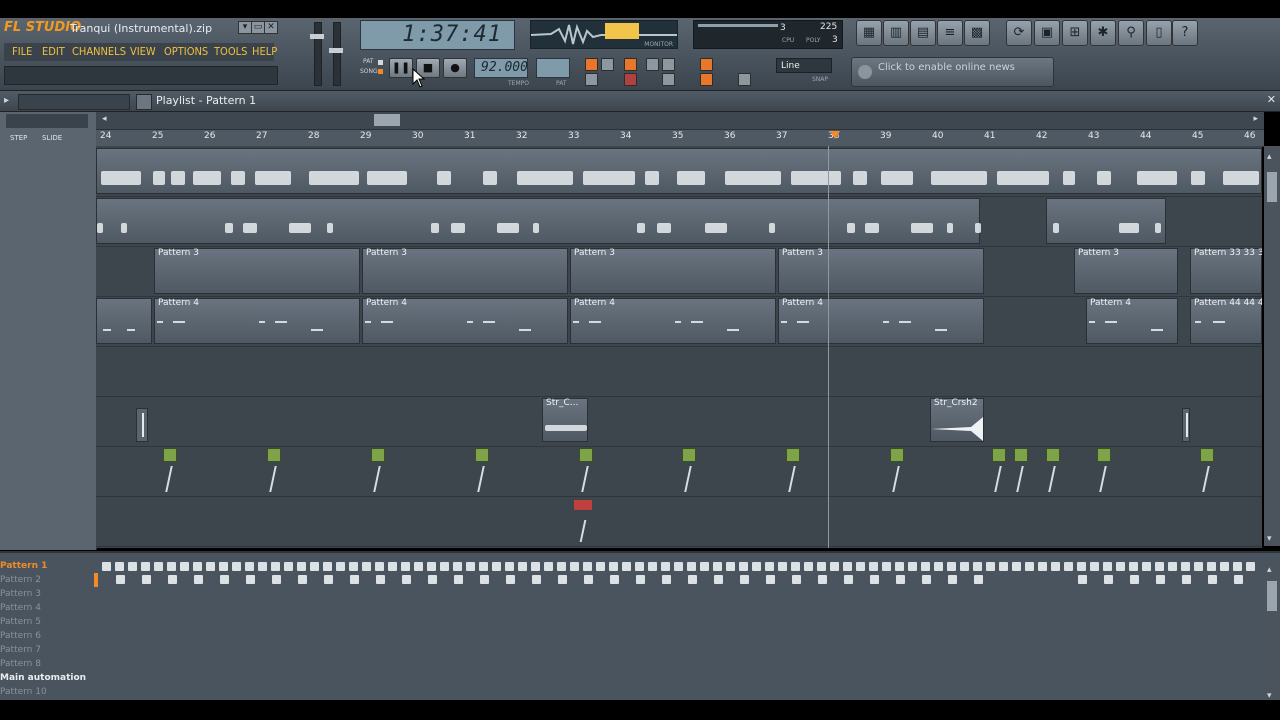 The width and height of the screenshot is (1280, 720). I want to click on save-icon: ▣, so click(1047, 33).